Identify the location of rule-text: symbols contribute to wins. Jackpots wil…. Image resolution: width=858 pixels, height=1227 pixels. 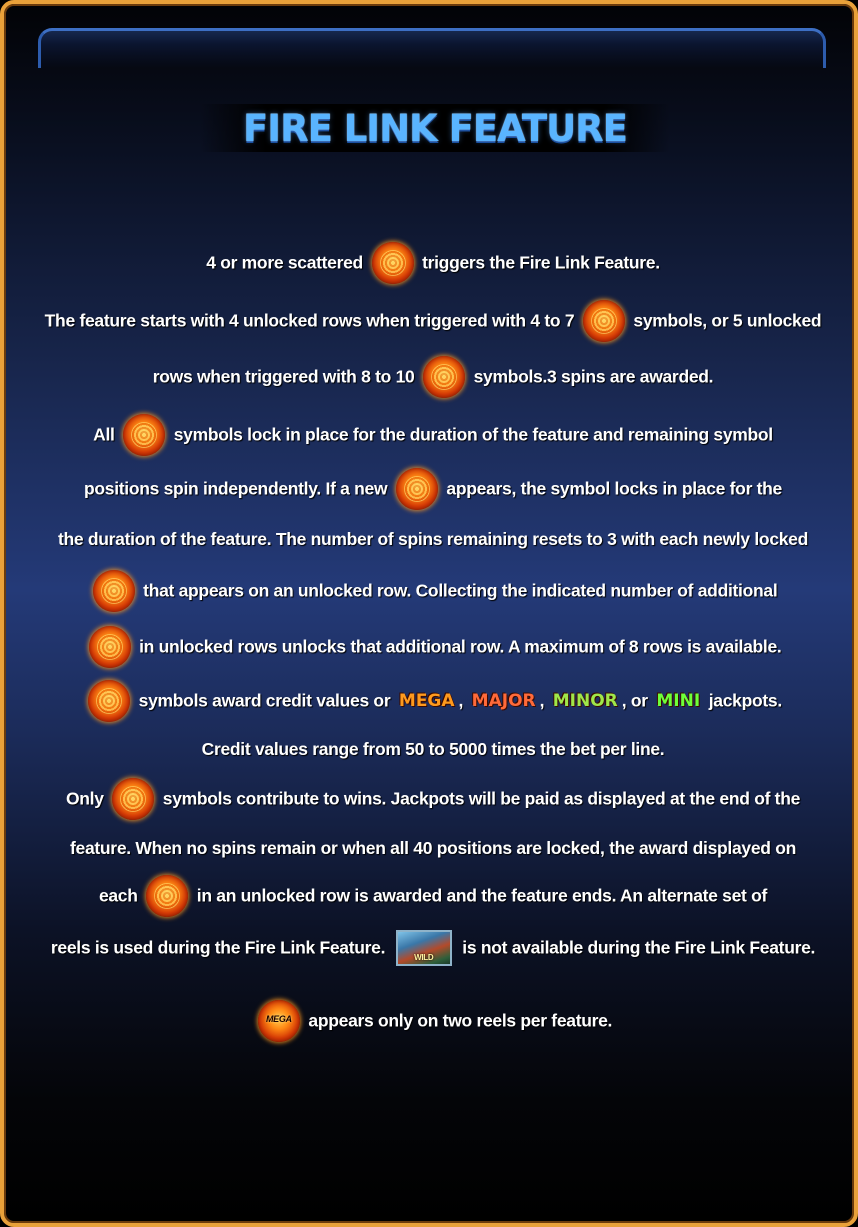
(481, 798).